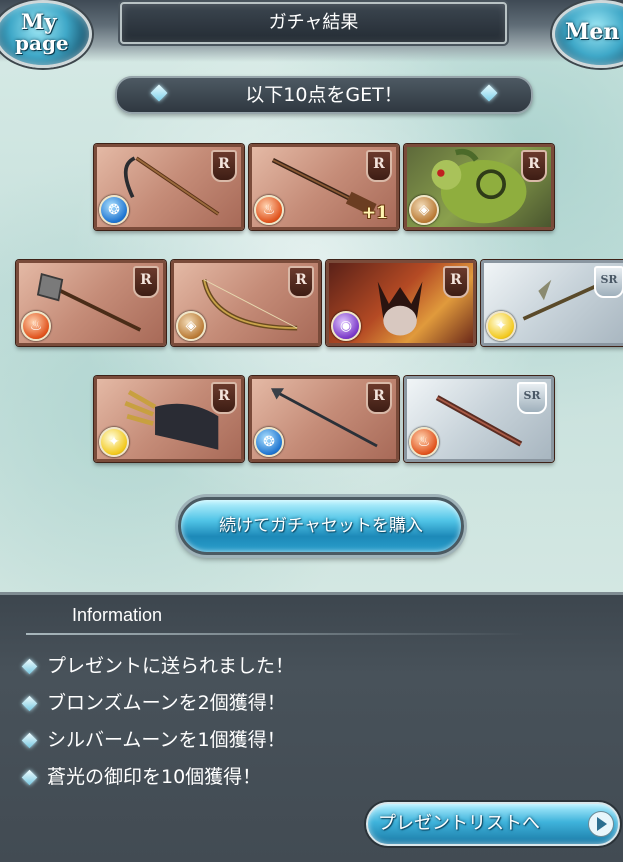  I want to click on buy-gacha-set-button: 続けてガチャセットを購入, so click(321, 526).